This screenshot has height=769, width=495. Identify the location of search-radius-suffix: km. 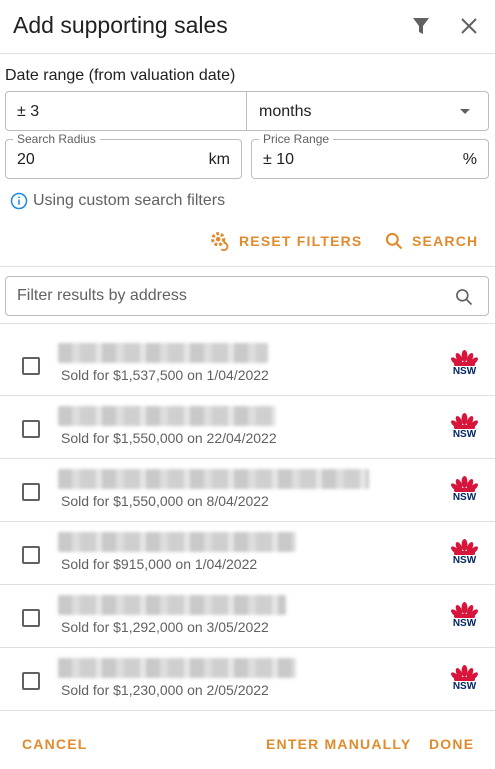
(219, 159).